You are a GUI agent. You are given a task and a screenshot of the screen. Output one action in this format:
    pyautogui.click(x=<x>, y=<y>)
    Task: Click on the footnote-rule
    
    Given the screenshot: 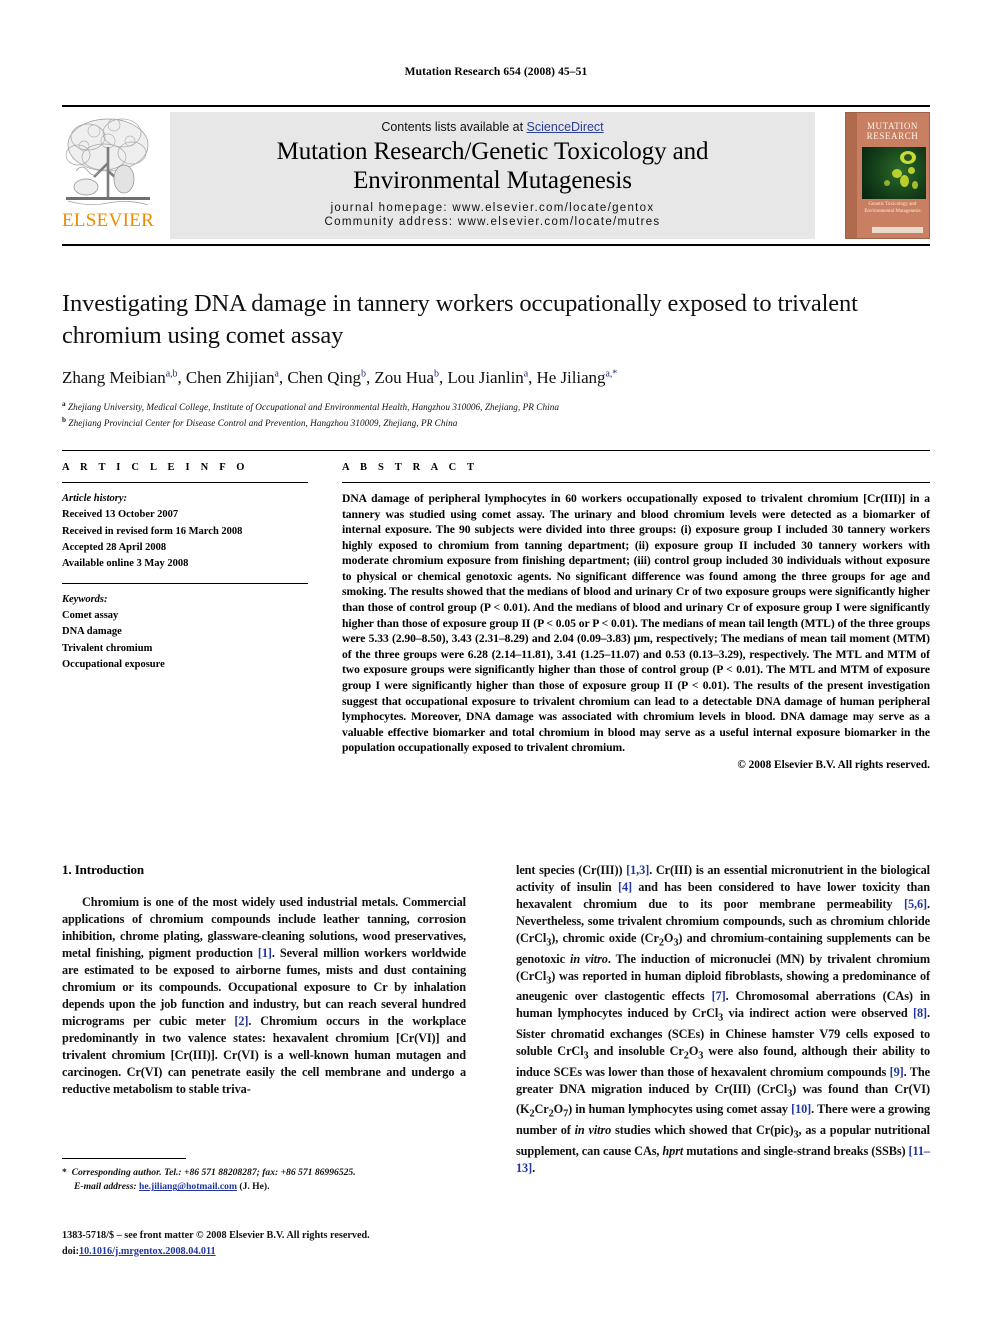 What is the action you would take?
    pyautogui.click(x=124, y=1158)
    